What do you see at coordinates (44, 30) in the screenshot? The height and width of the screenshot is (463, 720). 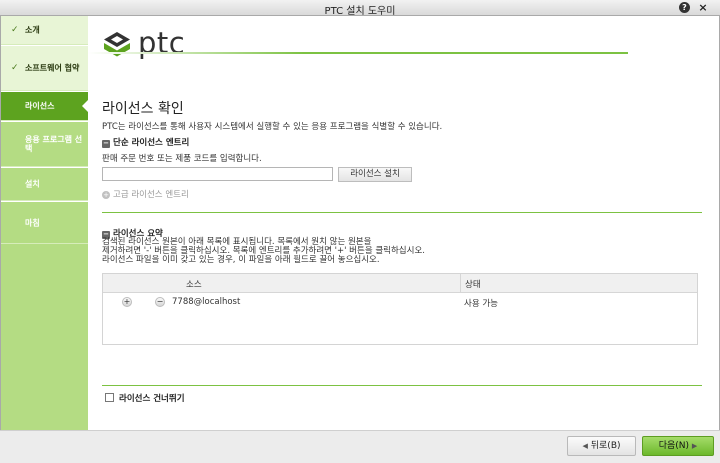 I see `sidebar-step-intro: ✓ 소개` at bounding box center [44, 30].